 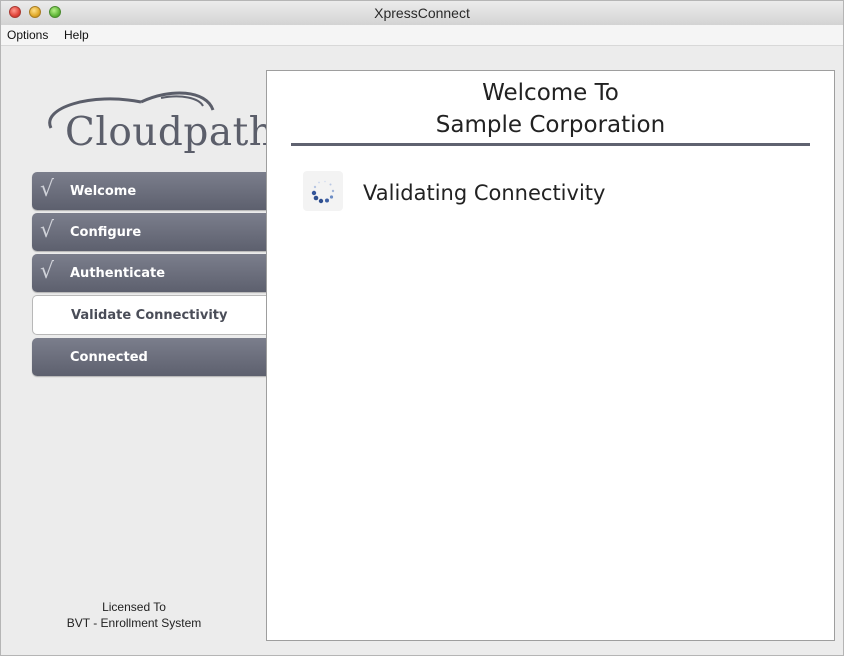 I want to click on page-title-line2: Sample Corporation, so click(x=550, y=125).